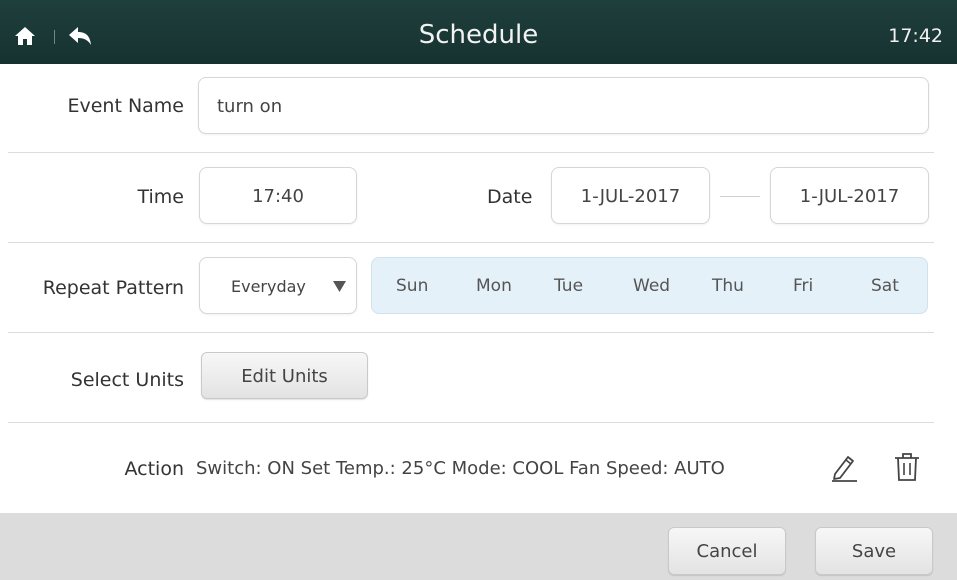  I want to click on weekday-tue: Tue, so click(568, 285).